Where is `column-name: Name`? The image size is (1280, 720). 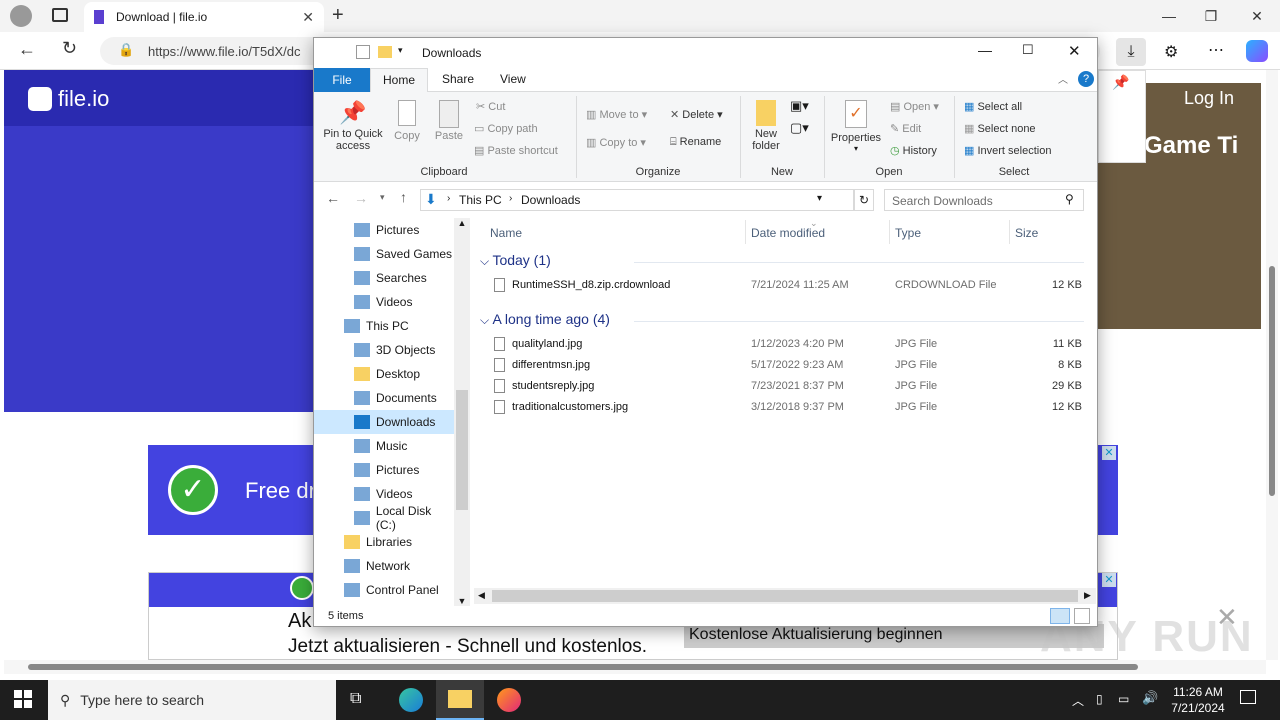
column-name: Name is located at coordinates (506, 233).